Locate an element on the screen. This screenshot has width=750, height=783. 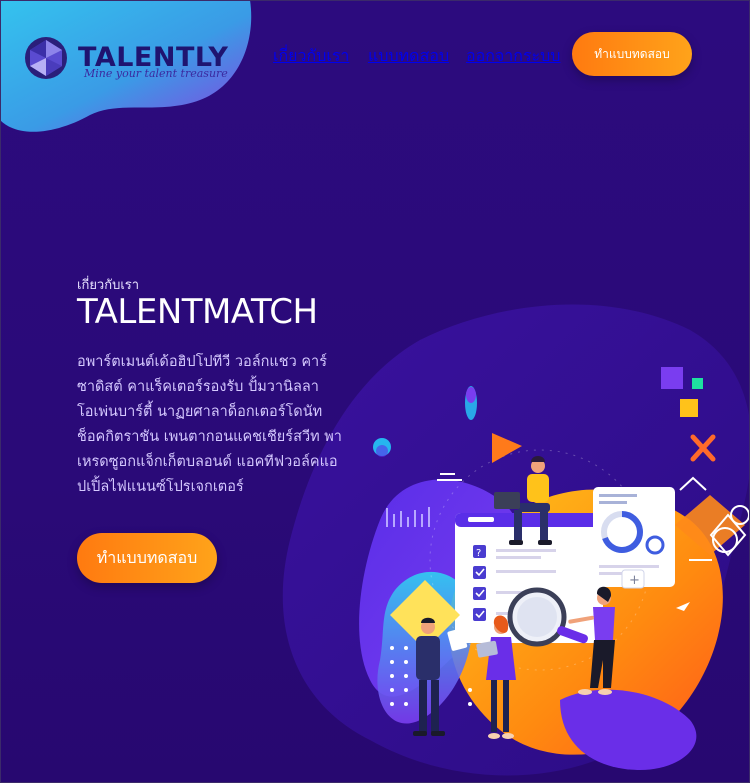
deco-square-purple is located at coordinates (672, 378).